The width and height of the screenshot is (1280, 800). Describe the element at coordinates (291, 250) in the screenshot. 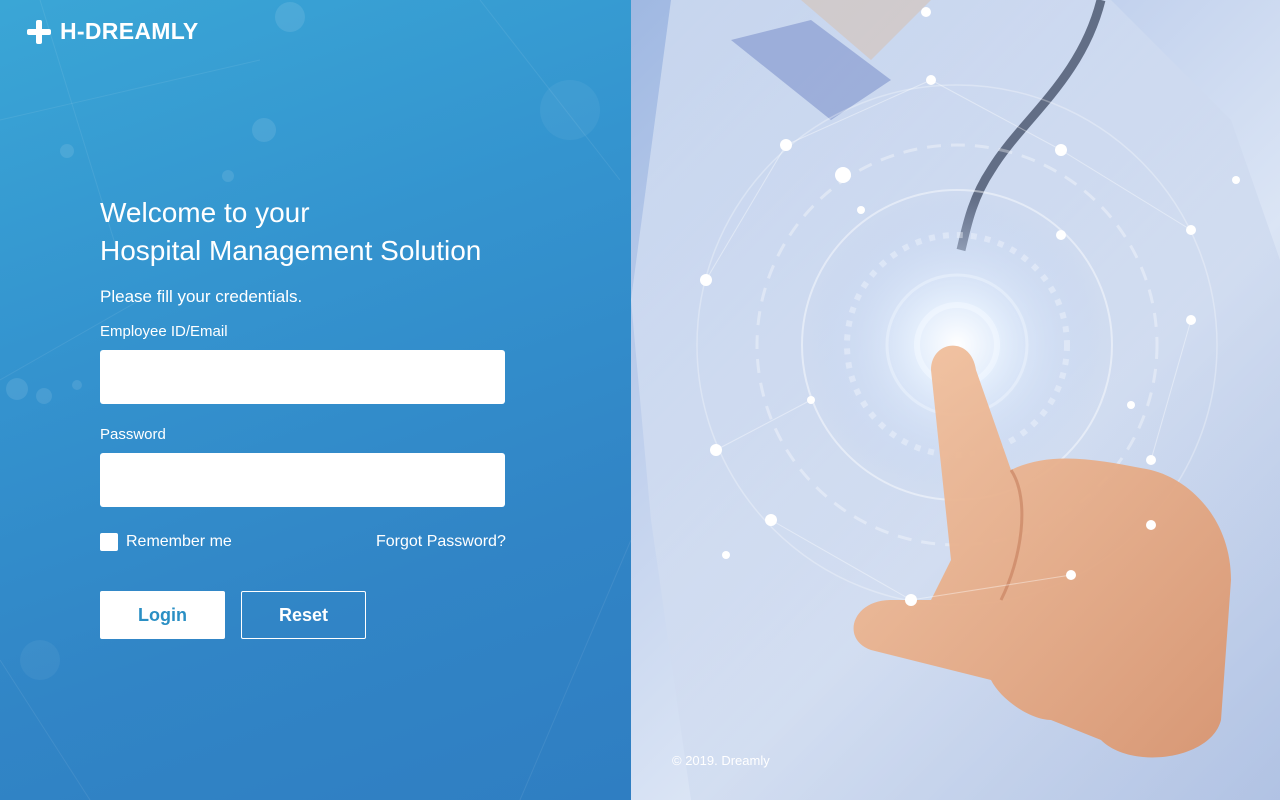

I see `welcome-line-2: Hospital Management Solution` at that location.